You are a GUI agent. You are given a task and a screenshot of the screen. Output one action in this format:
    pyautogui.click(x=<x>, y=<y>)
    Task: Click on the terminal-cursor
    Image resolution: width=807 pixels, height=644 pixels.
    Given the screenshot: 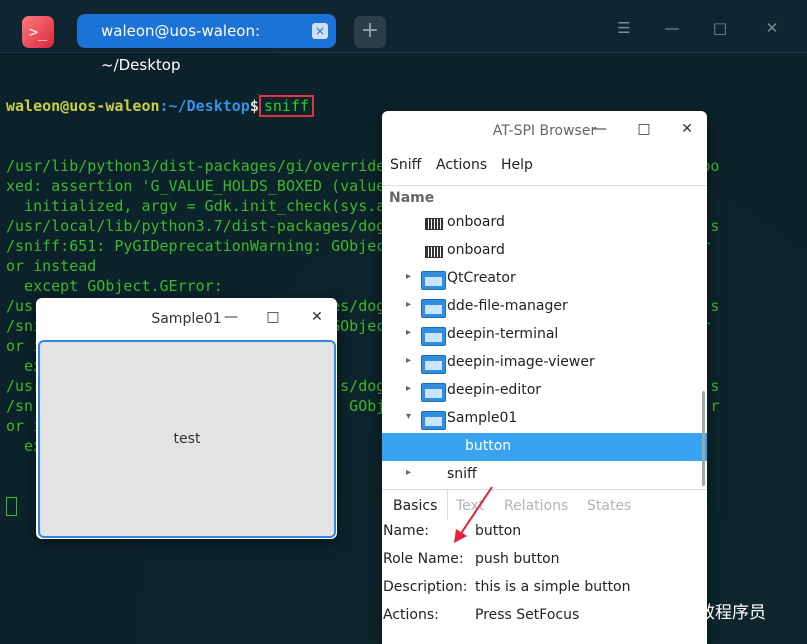 What is the action you would take?
    pyautogui.click(x=11, y=506)
    